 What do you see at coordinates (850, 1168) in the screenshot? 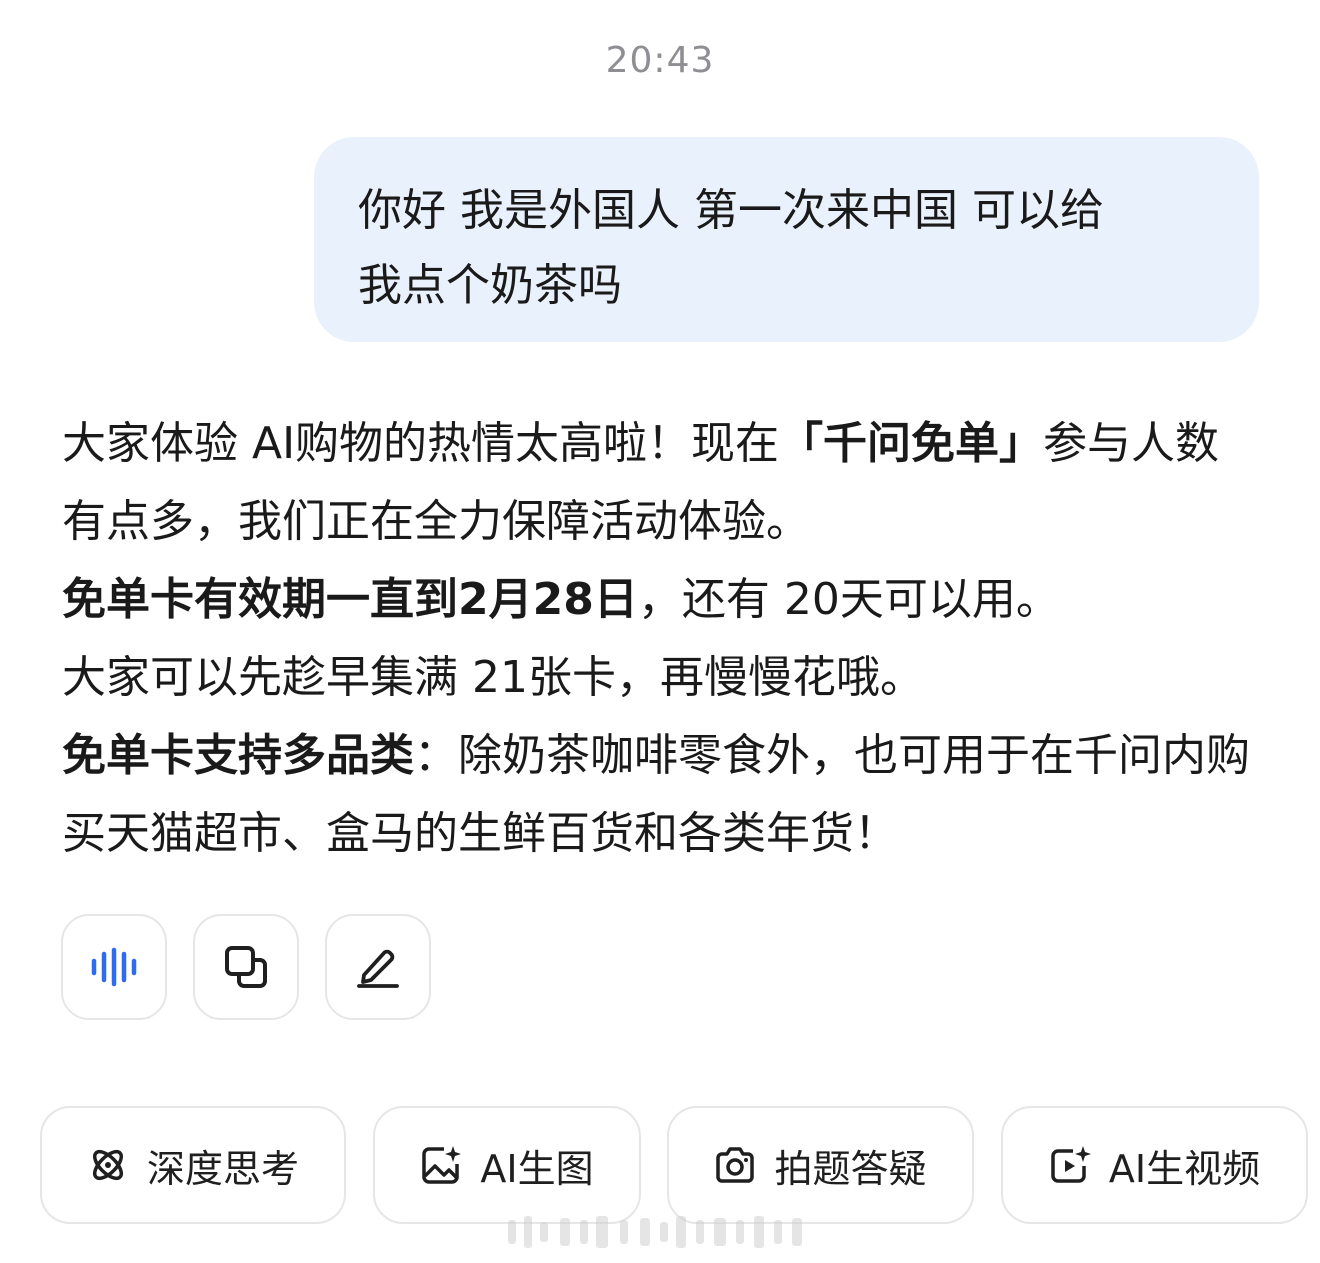
I see `photo-question-label: 拍题答疑` at bounding box center [850, 1168].